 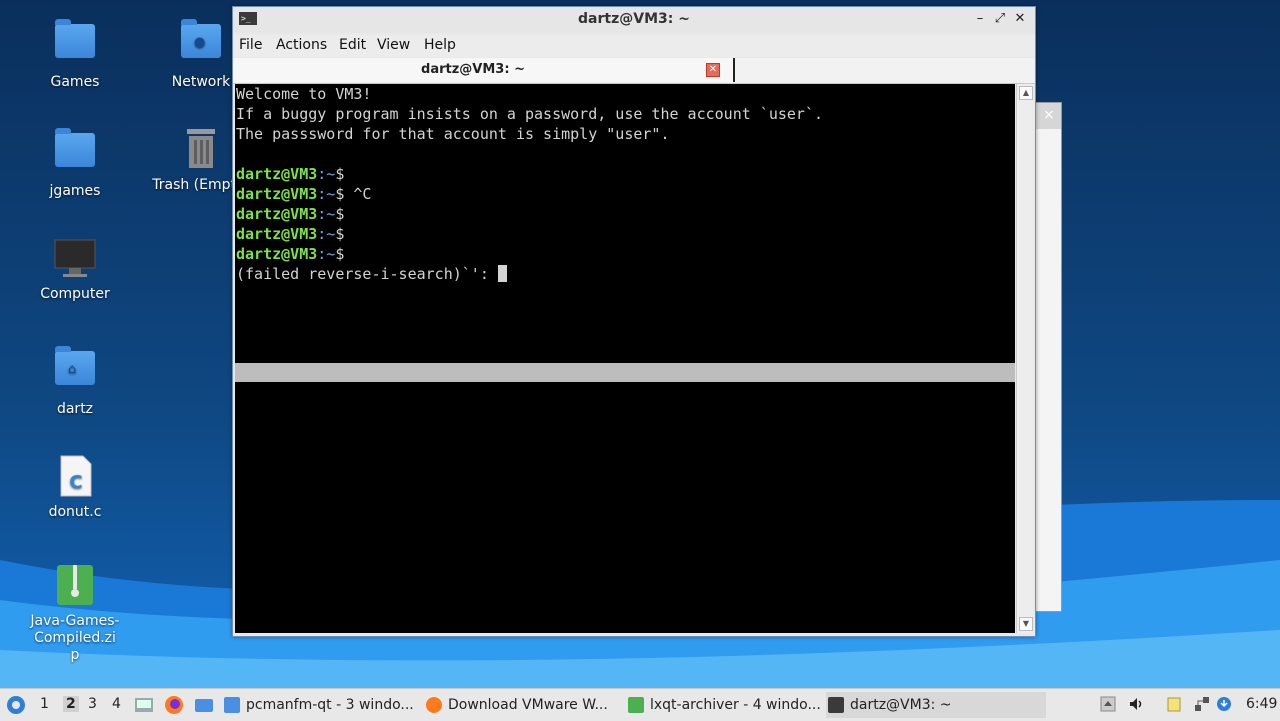 I want to click on desktop-icon-label: donut.c, so click(x=75, y=512).